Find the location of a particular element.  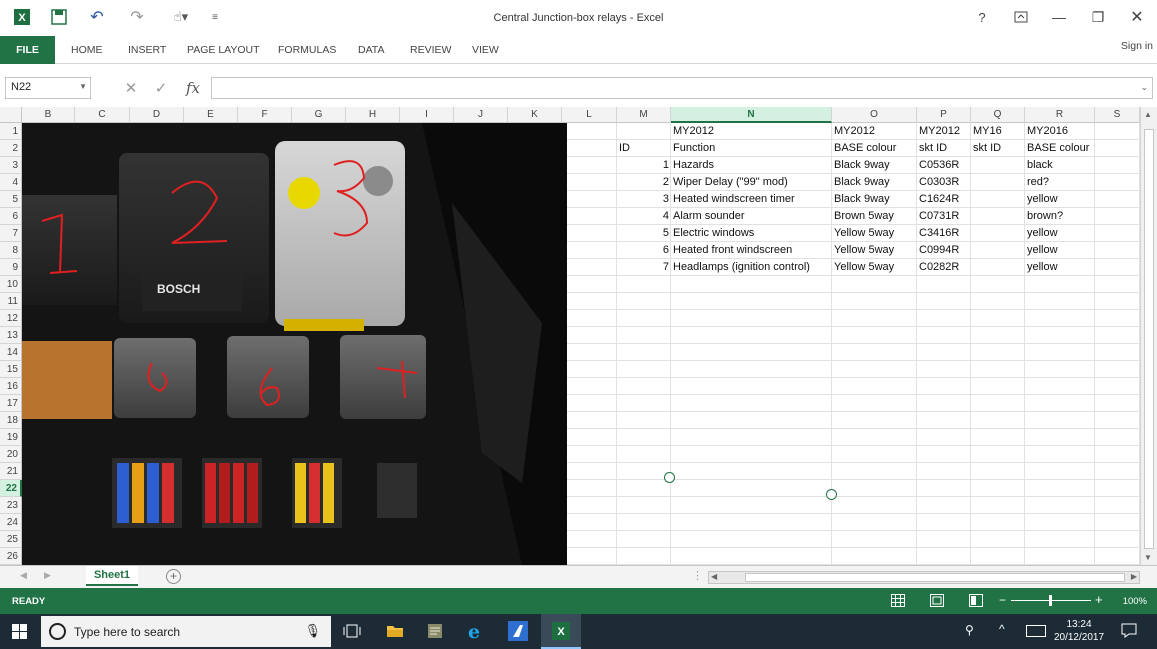

restore-button: ❐ is located at coordinates (1098, 17).